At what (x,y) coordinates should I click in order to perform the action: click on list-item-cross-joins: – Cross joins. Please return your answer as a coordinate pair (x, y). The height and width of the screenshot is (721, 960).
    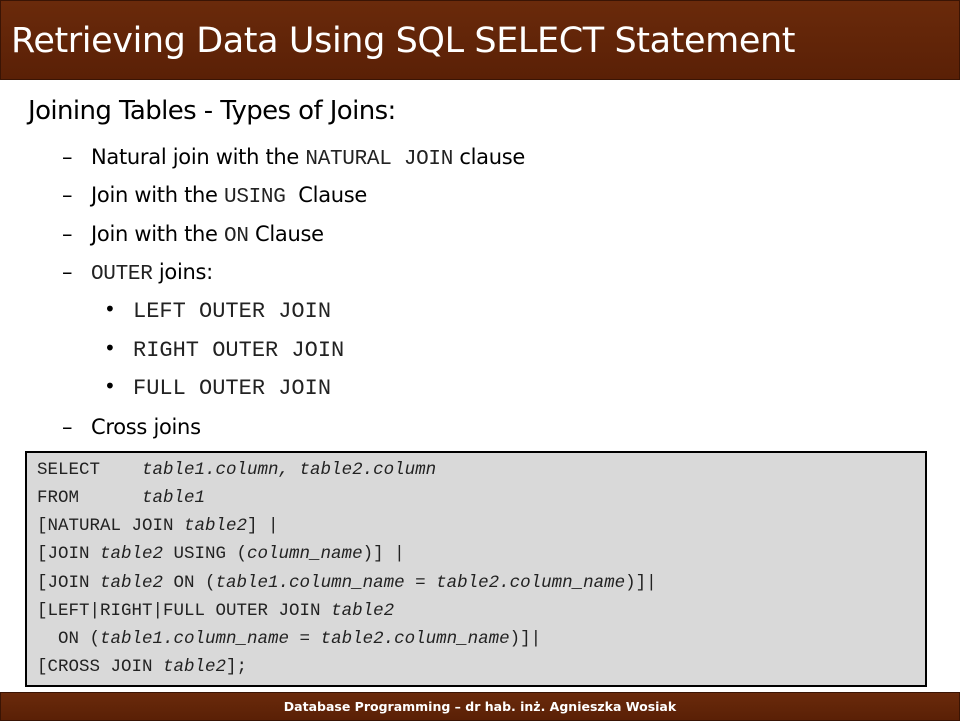
    Looking at the image, I should click on (131, 427).